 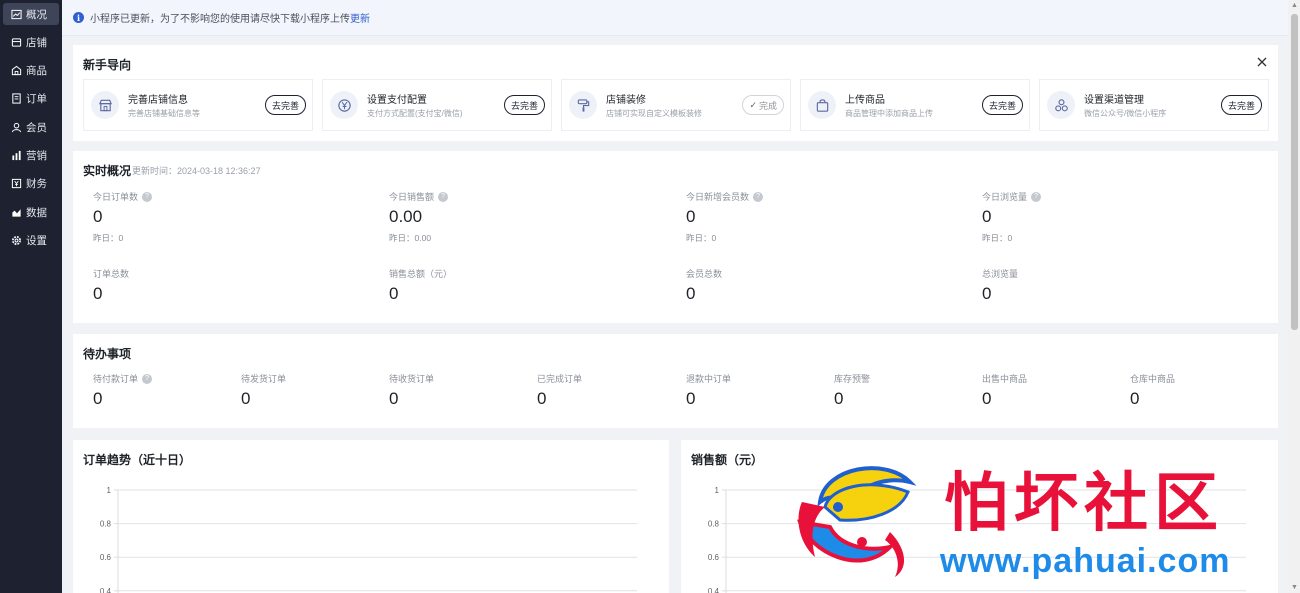 I want to click on sidebar-item-overview: 概况, so click(x=31, y=14).